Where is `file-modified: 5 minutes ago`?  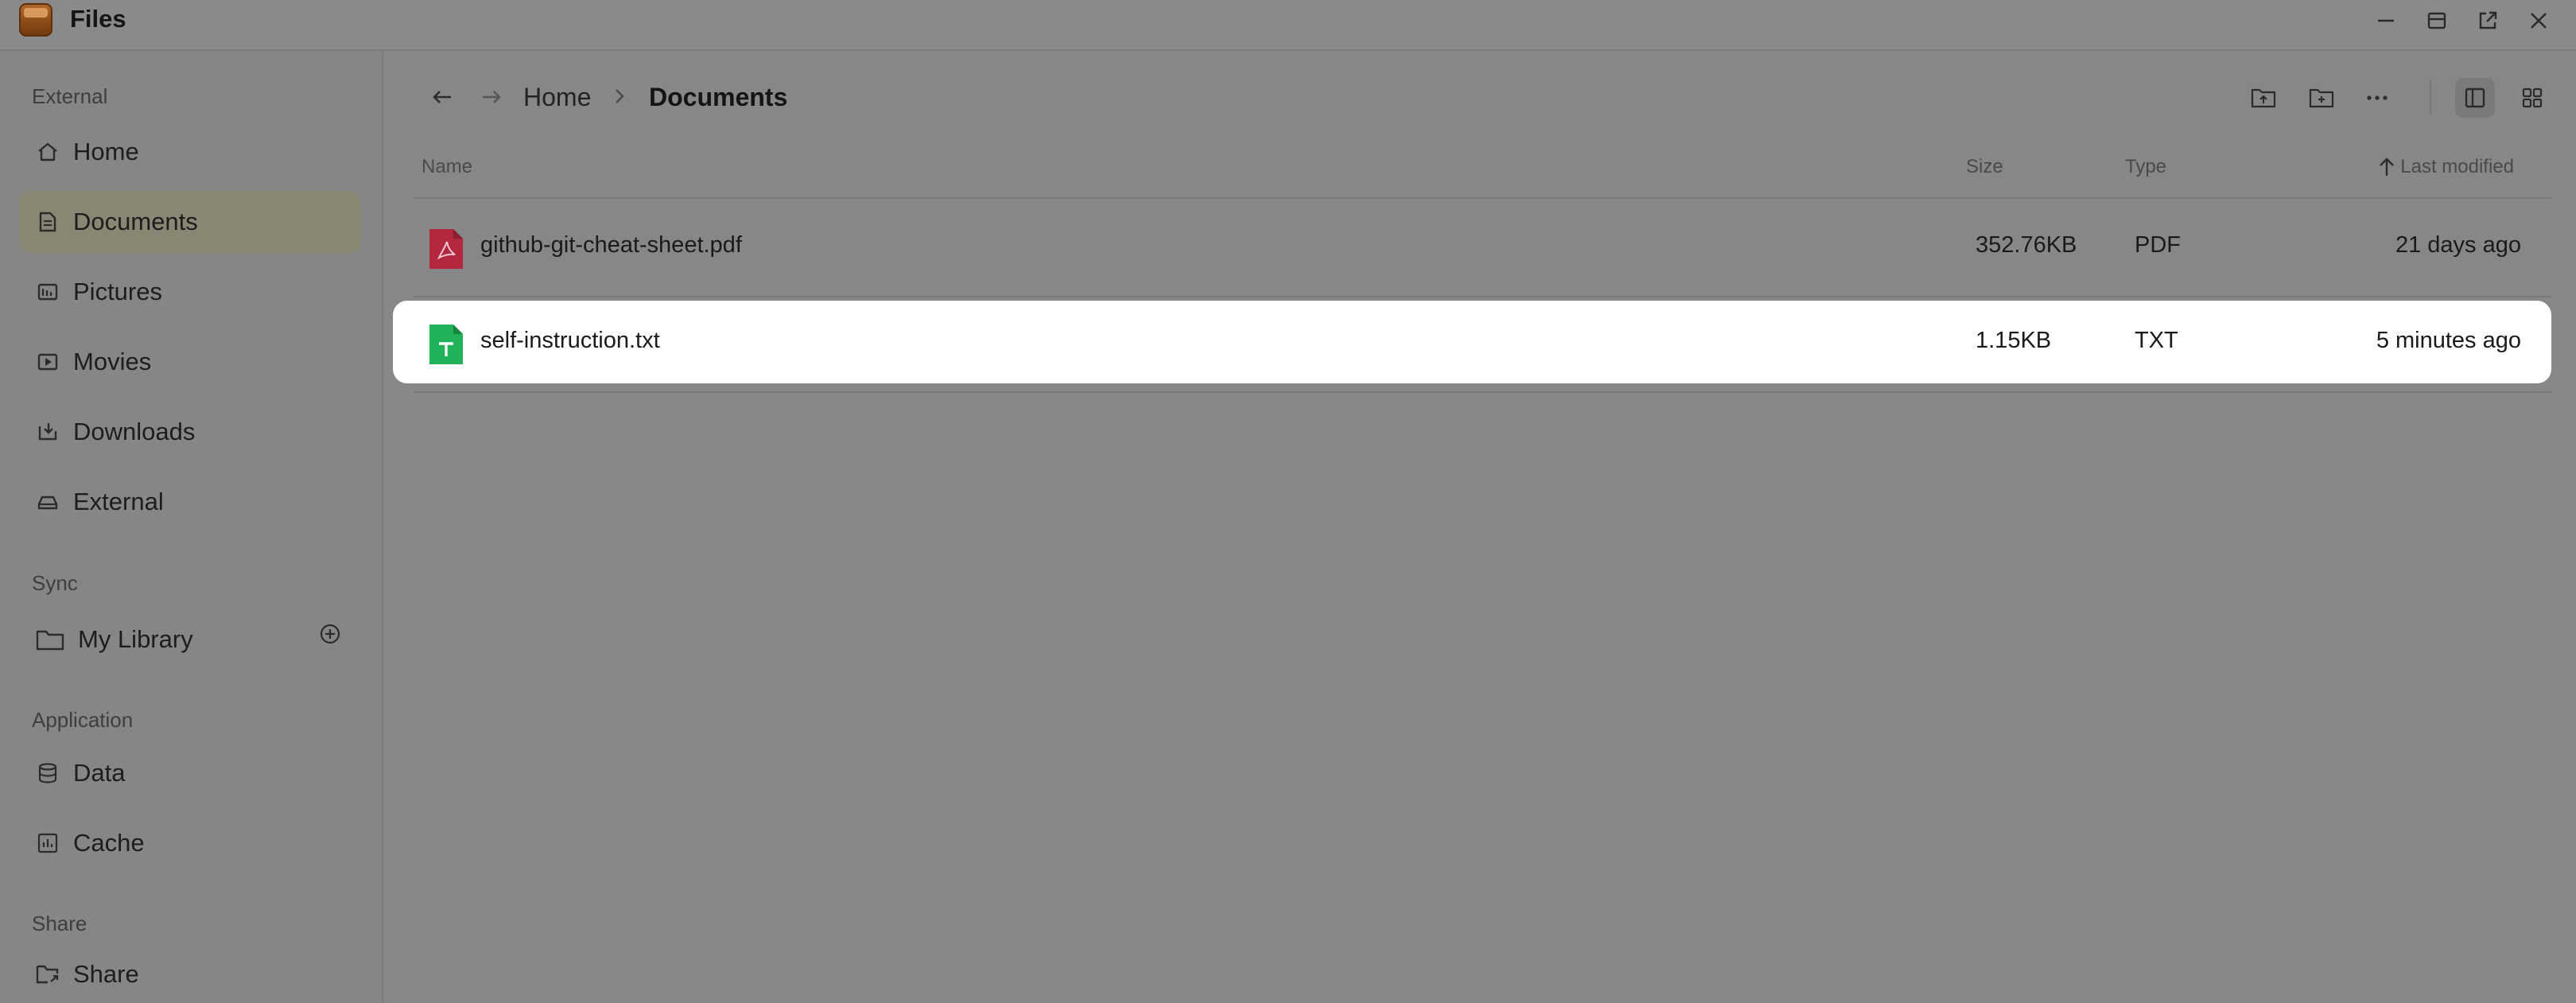
file-modified: 5 minutes ago is located at coordinates (2448, 340).